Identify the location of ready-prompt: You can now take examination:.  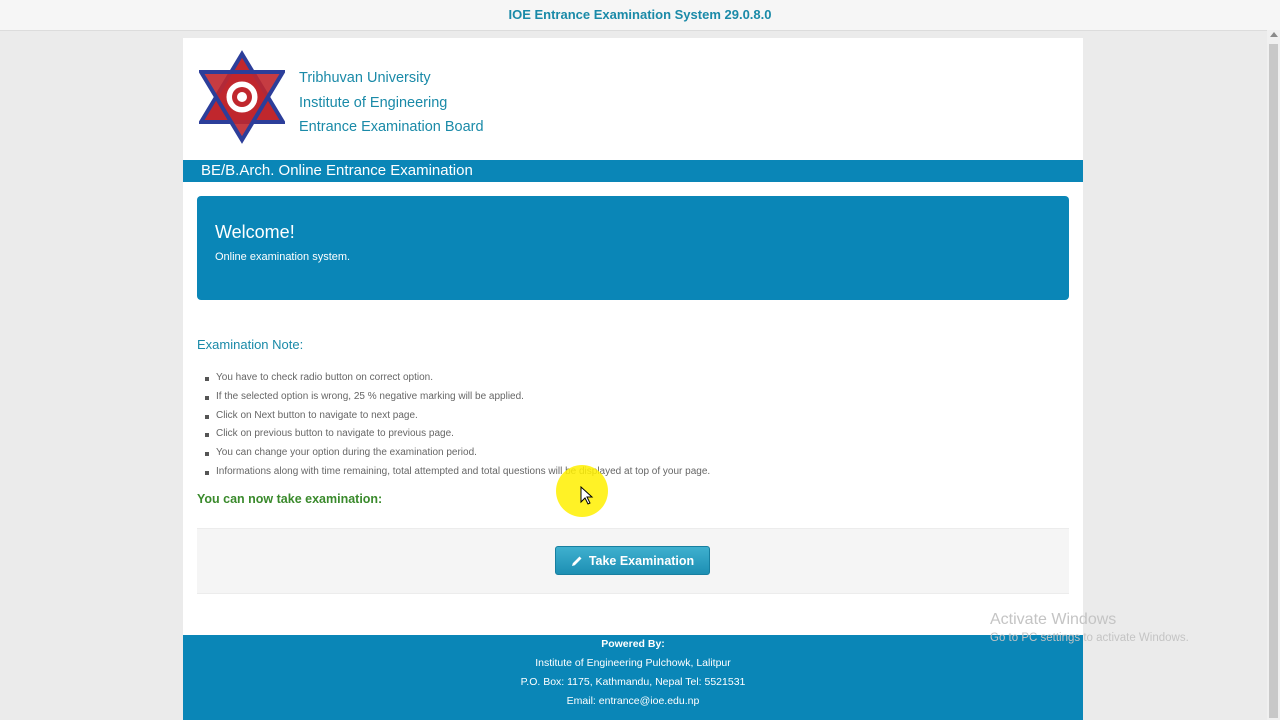
(290, 499).